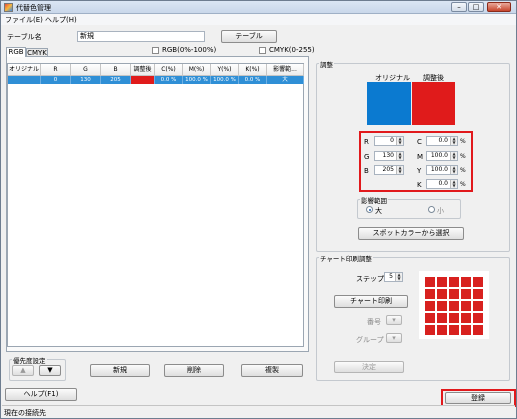 This screenshot has width=517, height=419. What do you see at coordinates (225, 70) in the screenshot?
I see `col-y: Y(%)` at bounding box center [225, 70].